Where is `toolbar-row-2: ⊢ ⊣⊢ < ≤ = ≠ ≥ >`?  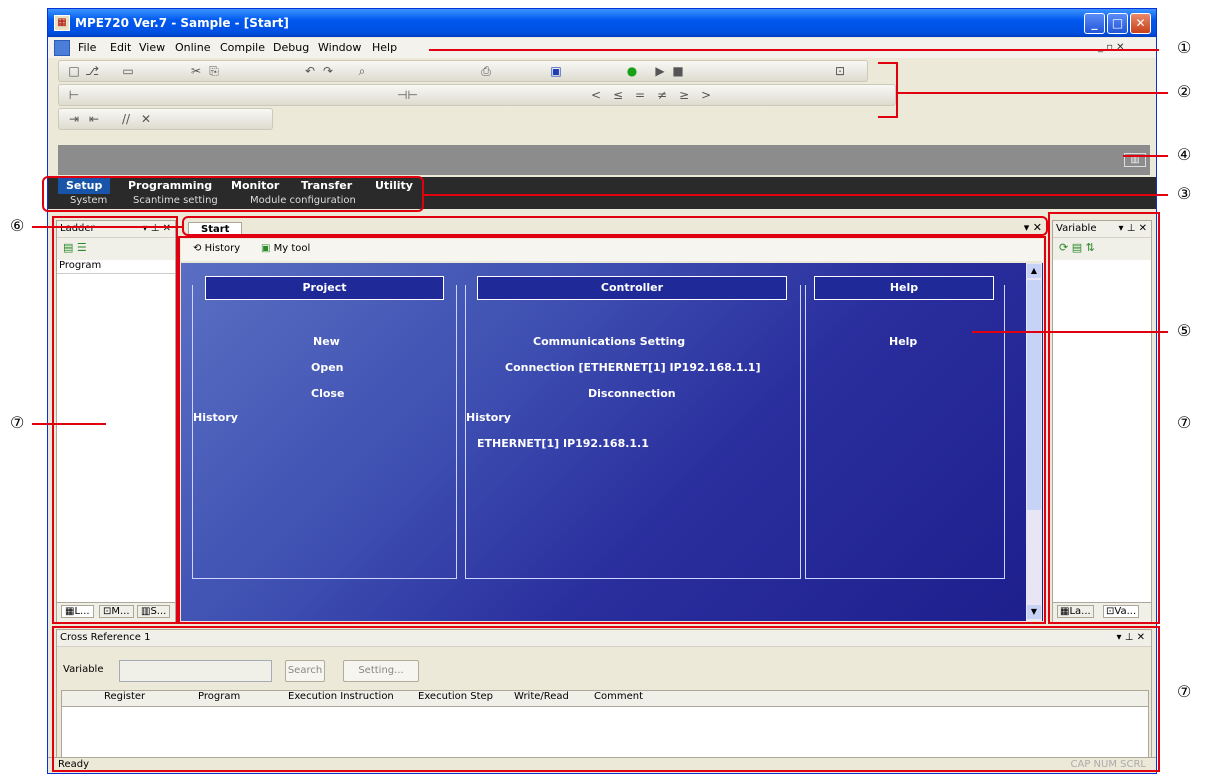
toolbar-row-2: ⊢ ⊣⊢ < ≤ = ≠ ≥ > is located at coordinates (477, 95).